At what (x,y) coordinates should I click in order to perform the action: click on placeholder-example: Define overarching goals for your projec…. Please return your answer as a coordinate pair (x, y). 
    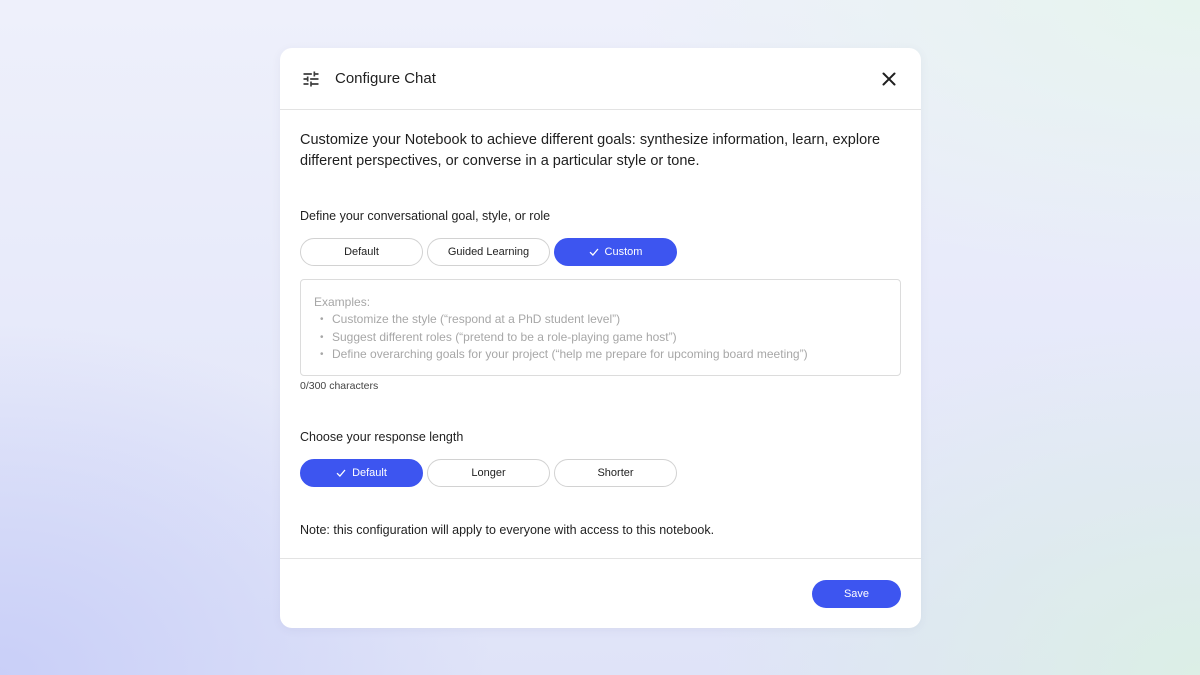
    Looking at the image, I should click on (600, 355).